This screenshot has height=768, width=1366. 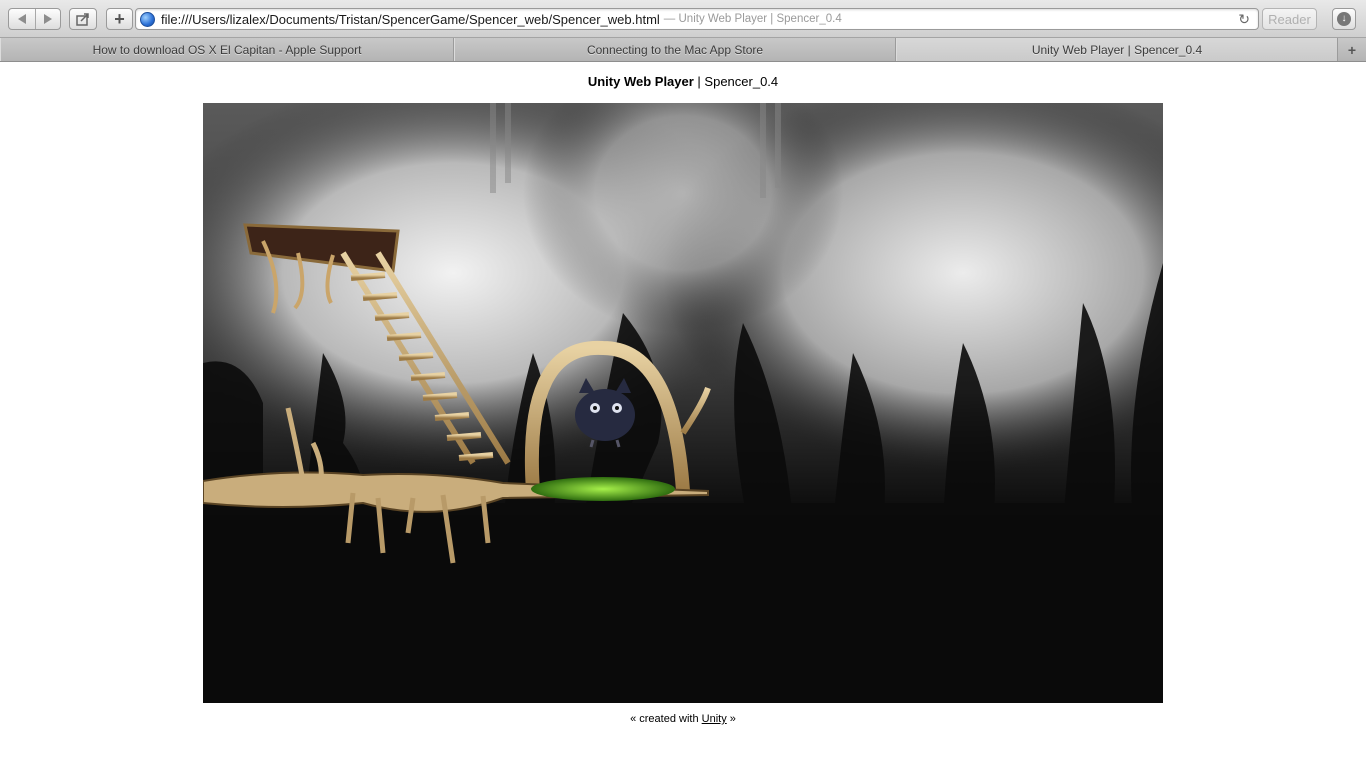 I want to click on downloads-button: ↓, so click(x=1344, y=19).